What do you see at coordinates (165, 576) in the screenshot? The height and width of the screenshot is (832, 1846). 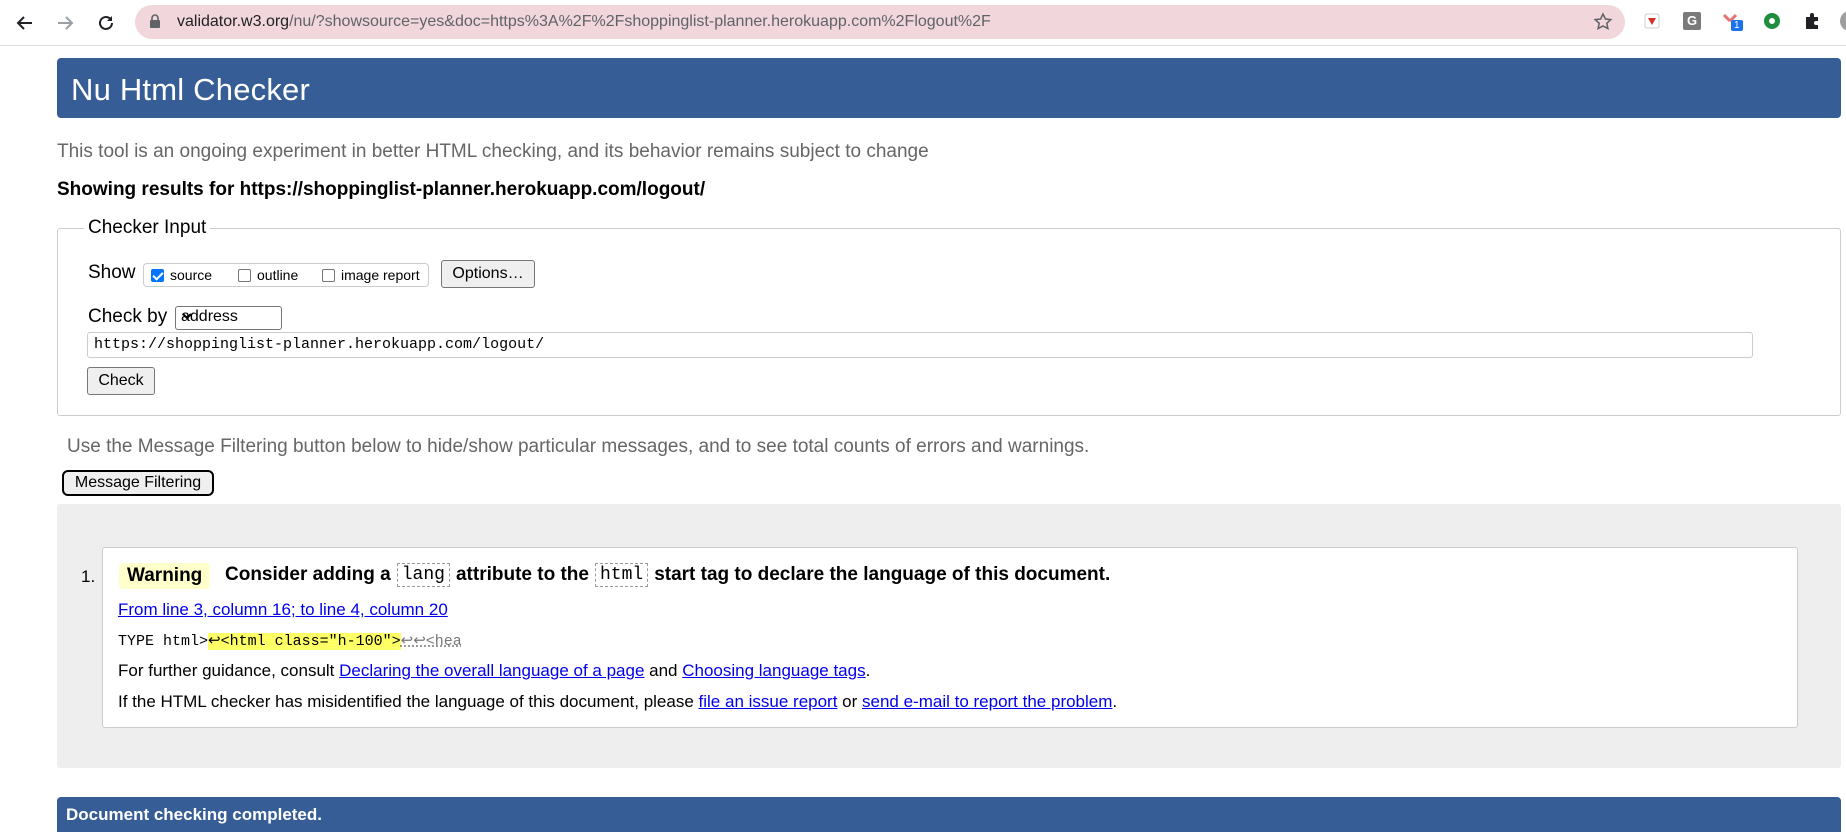 I see `warning-badge: Warning` at bounding box center [165, 576].